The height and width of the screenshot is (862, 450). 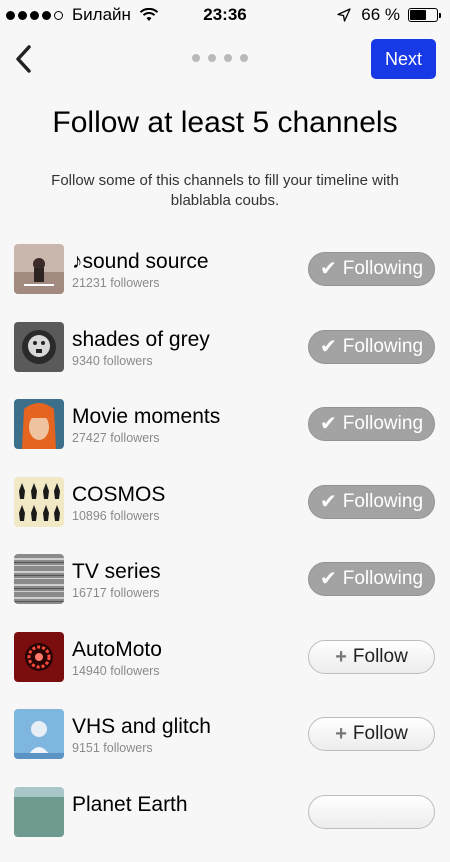 I want to click on channel-row: VHS and glitch 9151 followers + Follow, so click(x=225, y=746).